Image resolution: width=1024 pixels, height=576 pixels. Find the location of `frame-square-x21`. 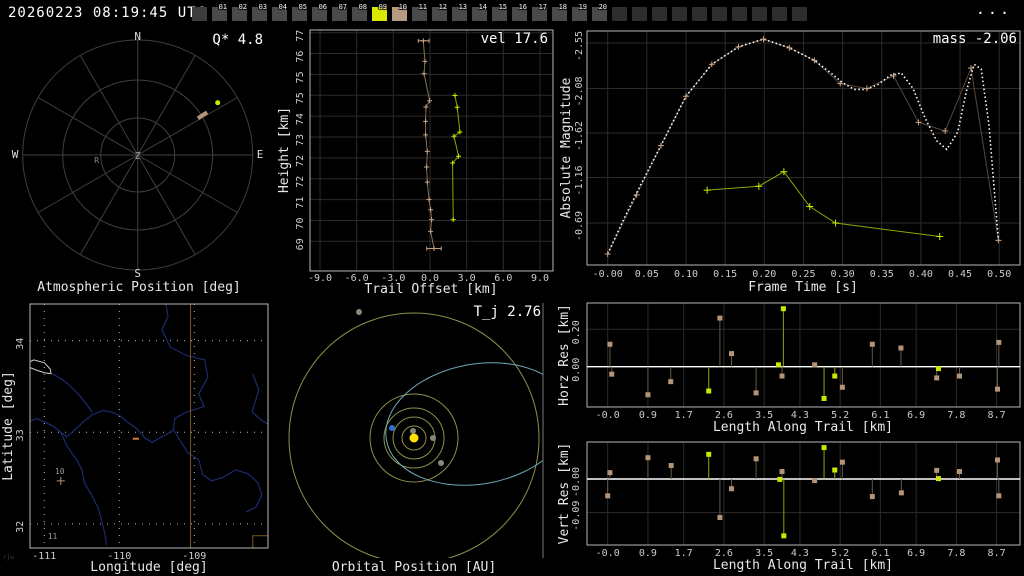

frame-square-x21 is located at coordinates (619, 14).